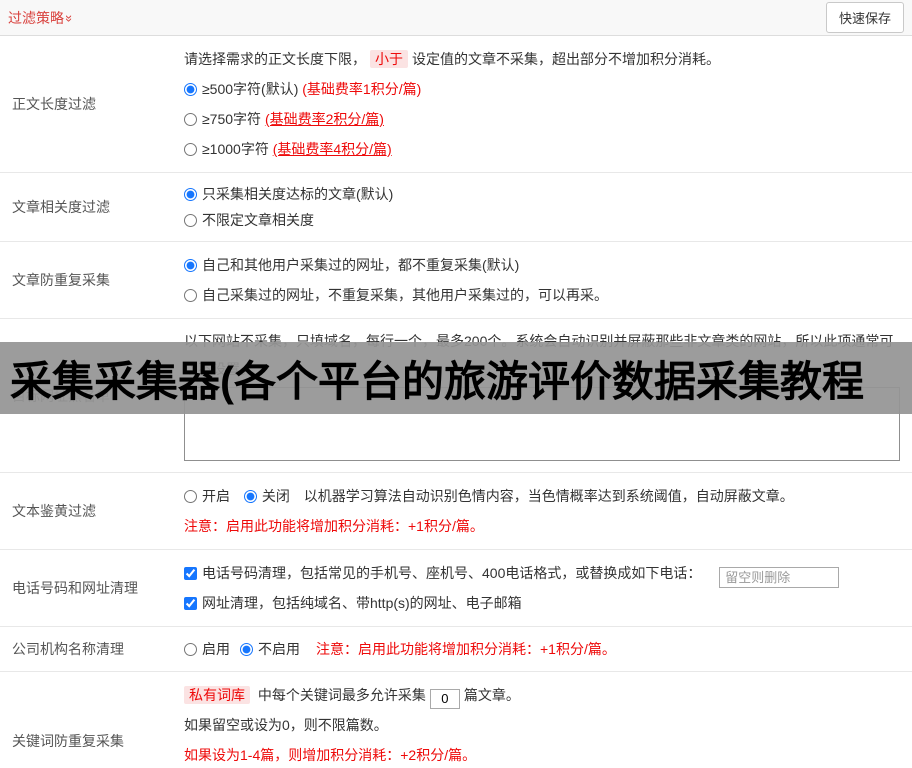  Describe the element at coordinates (330, 755) in the screenshot. I see `keyword-dedup-line3: 如果设为1-4篇，则增加积分消耗：+2积分/篇。` at that location.